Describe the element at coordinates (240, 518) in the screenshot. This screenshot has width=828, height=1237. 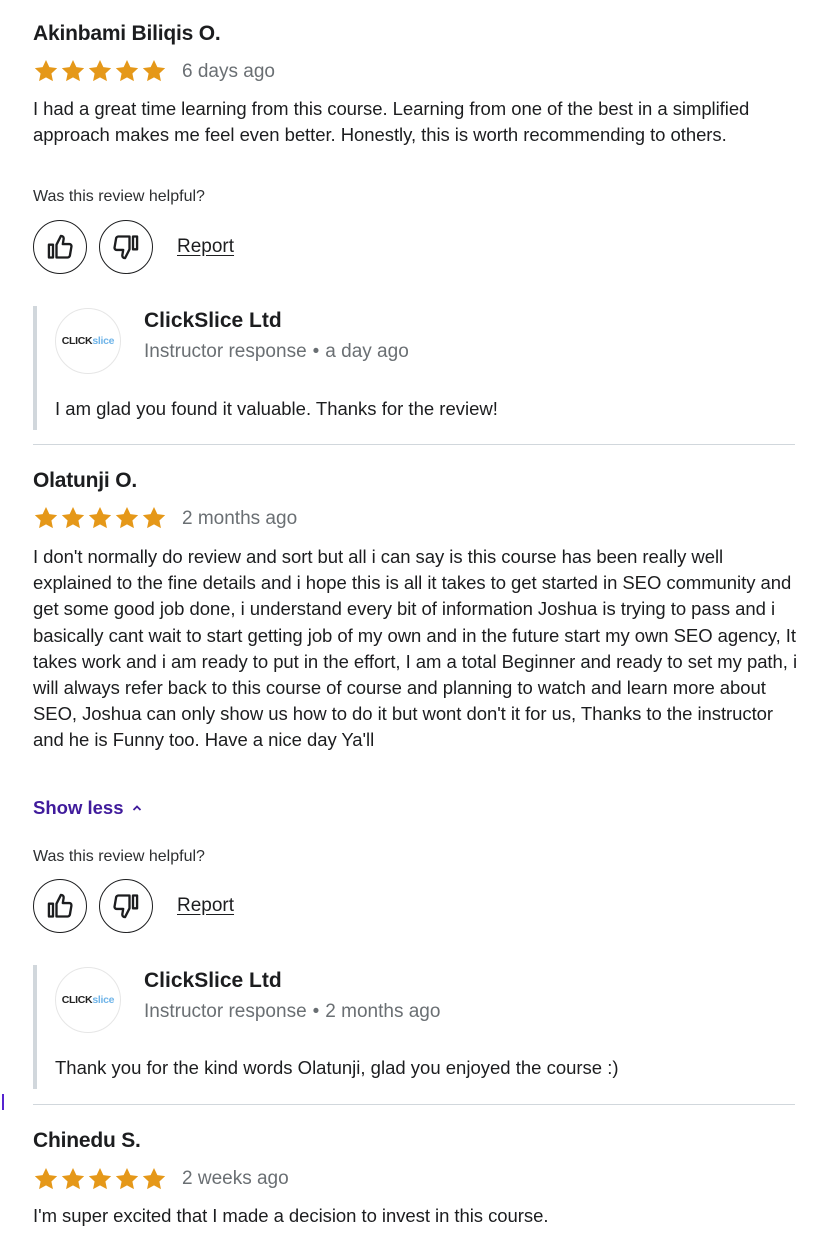
I see `review-date: 2 months ago` at that location.